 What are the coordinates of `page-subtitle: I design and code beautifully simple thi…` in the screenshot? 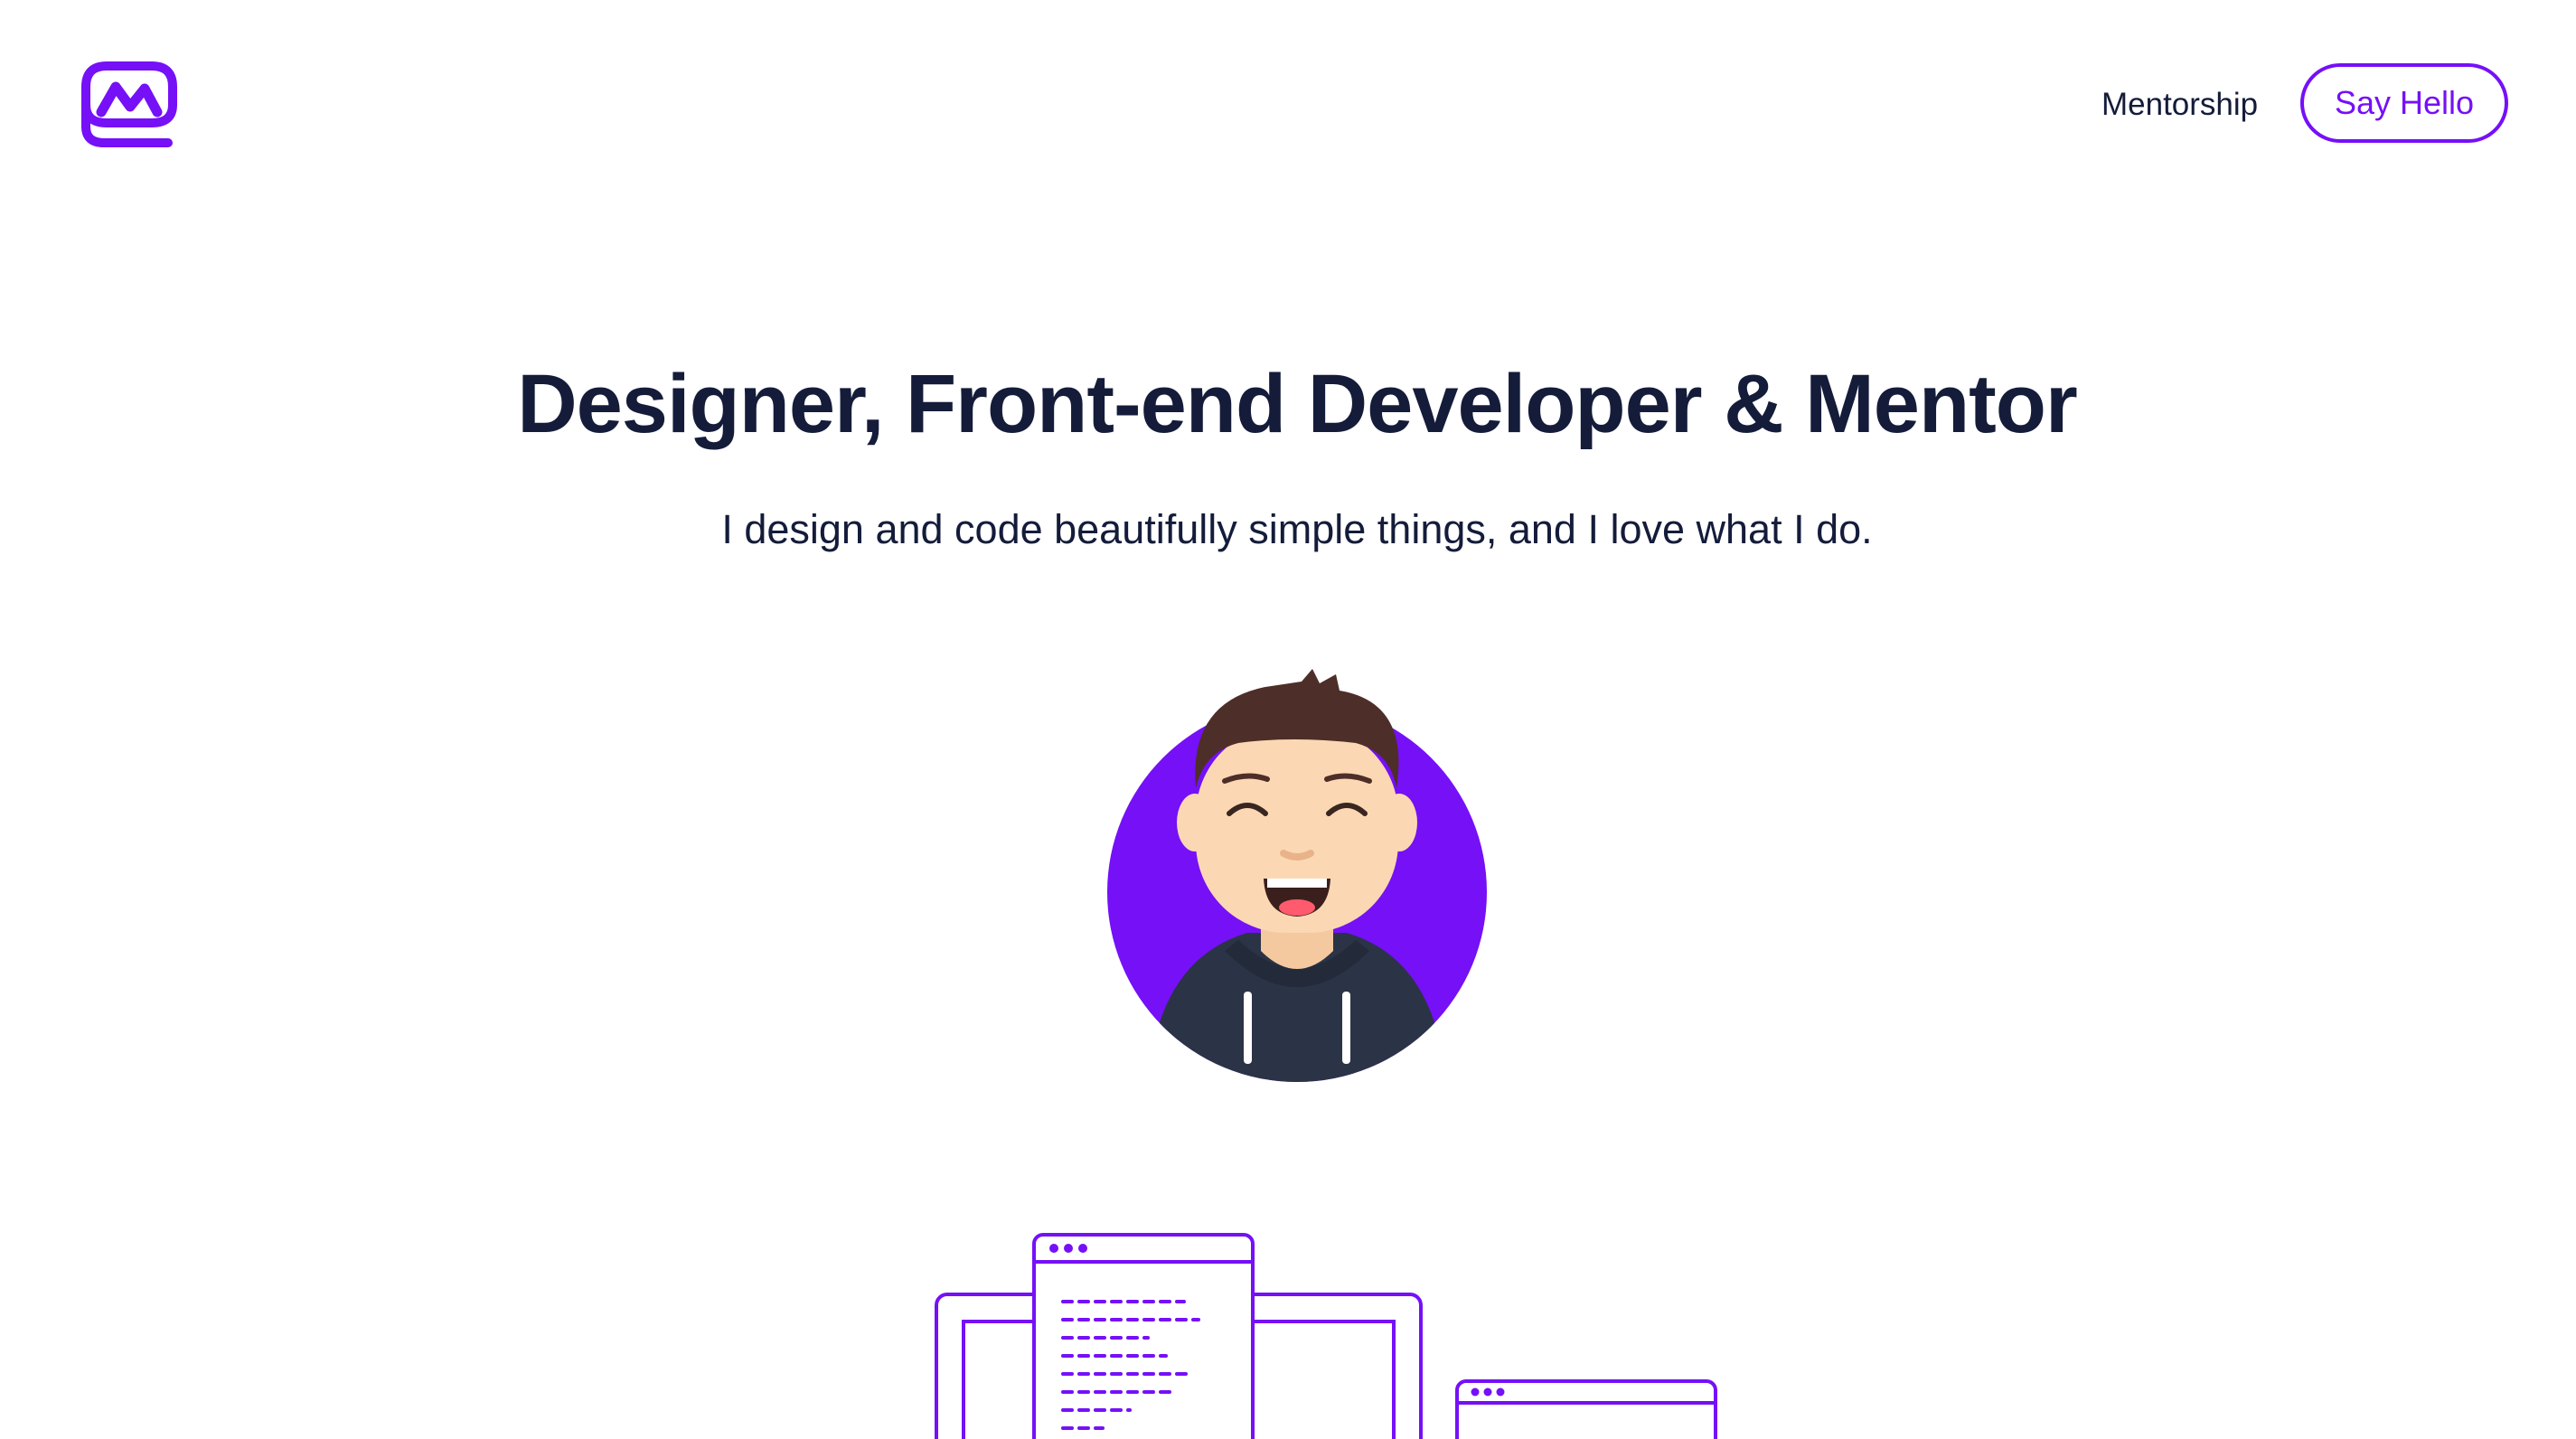 It's located at (1297, 529).